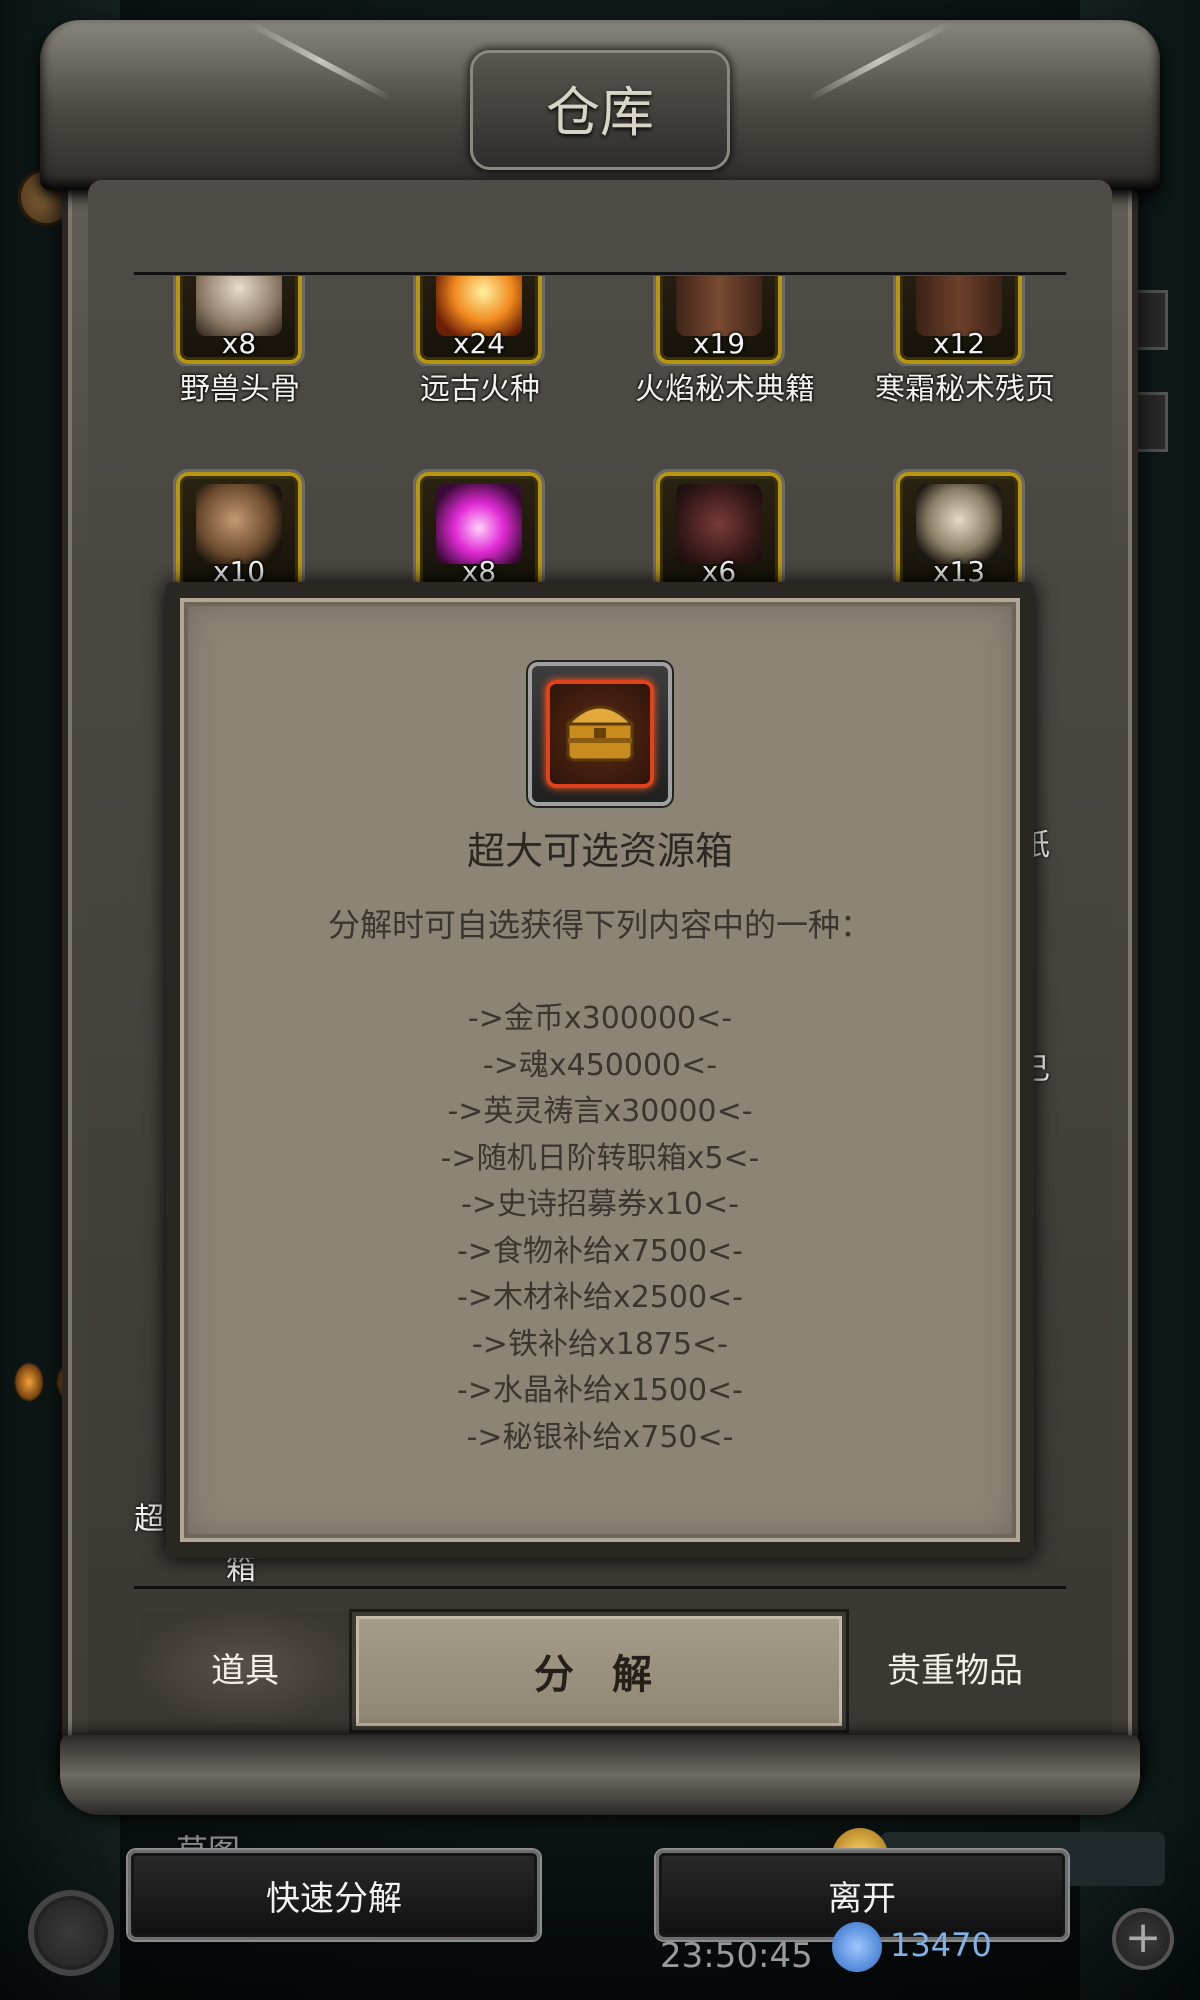 The image size is (1200, 2000). I want to click on claw-hand-icon, so click(239, 524).